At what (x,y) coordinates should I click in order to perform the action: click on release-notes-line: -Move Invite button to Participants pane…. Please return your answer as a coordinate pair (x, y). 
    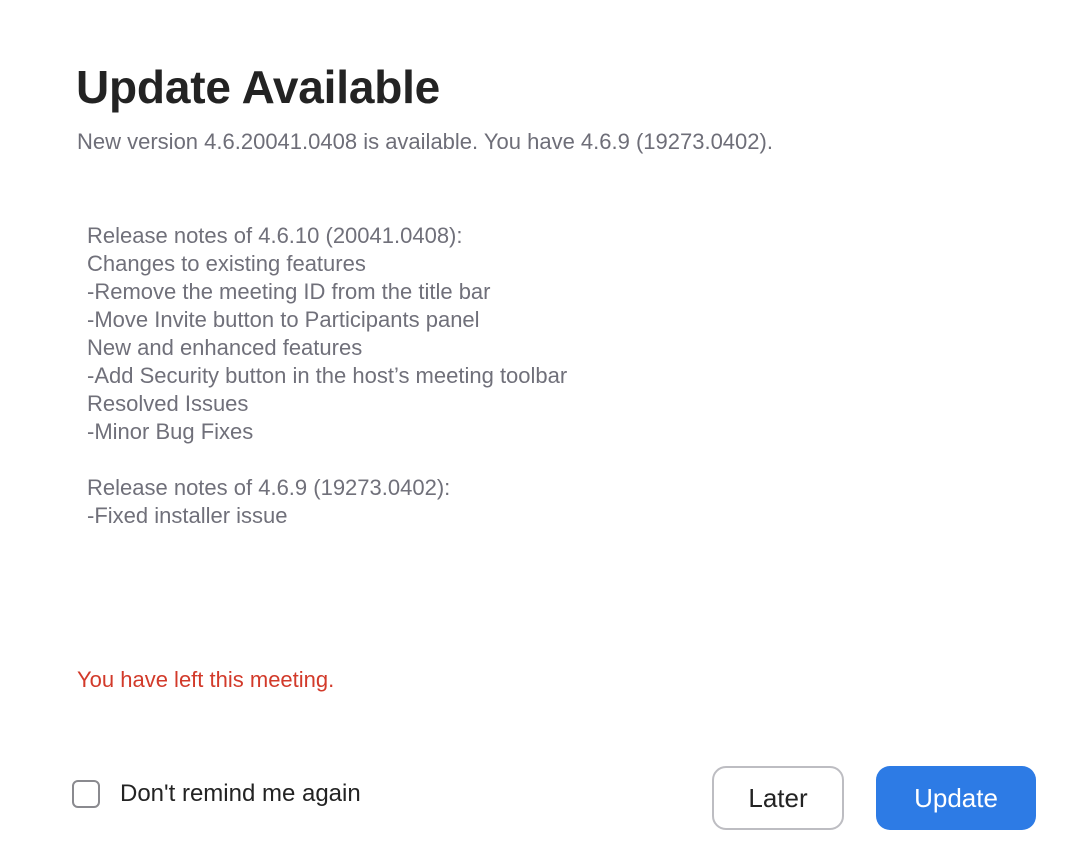
    Looking at the image, I should click on (283, 319).